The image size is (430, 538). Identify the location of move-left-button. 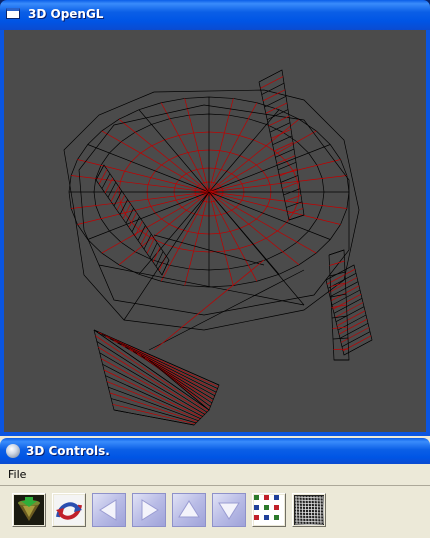
(109, 510).